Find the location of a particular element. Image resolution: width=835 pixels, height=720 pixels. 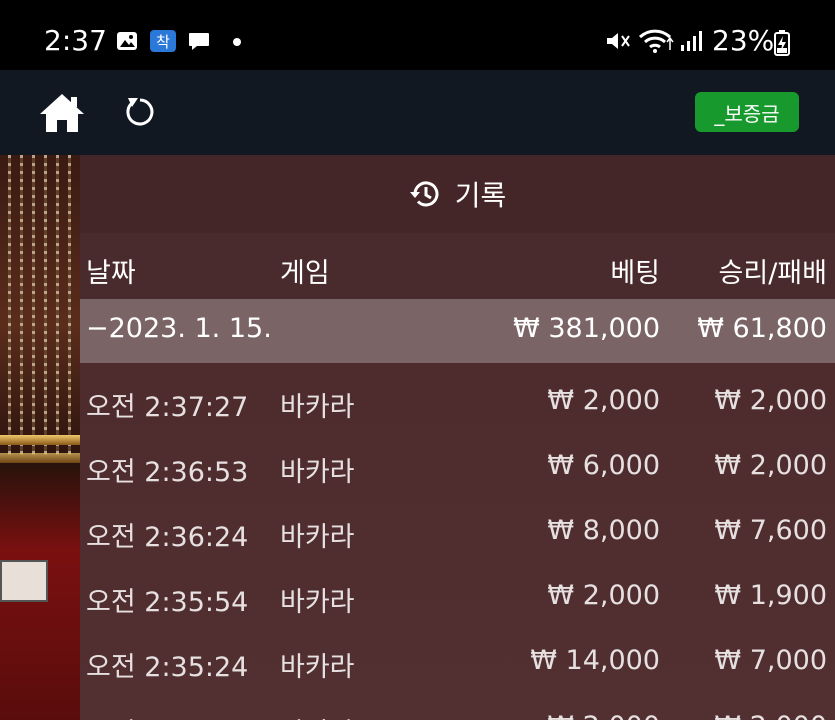

signal-icon is located at coordinates (691, 41).